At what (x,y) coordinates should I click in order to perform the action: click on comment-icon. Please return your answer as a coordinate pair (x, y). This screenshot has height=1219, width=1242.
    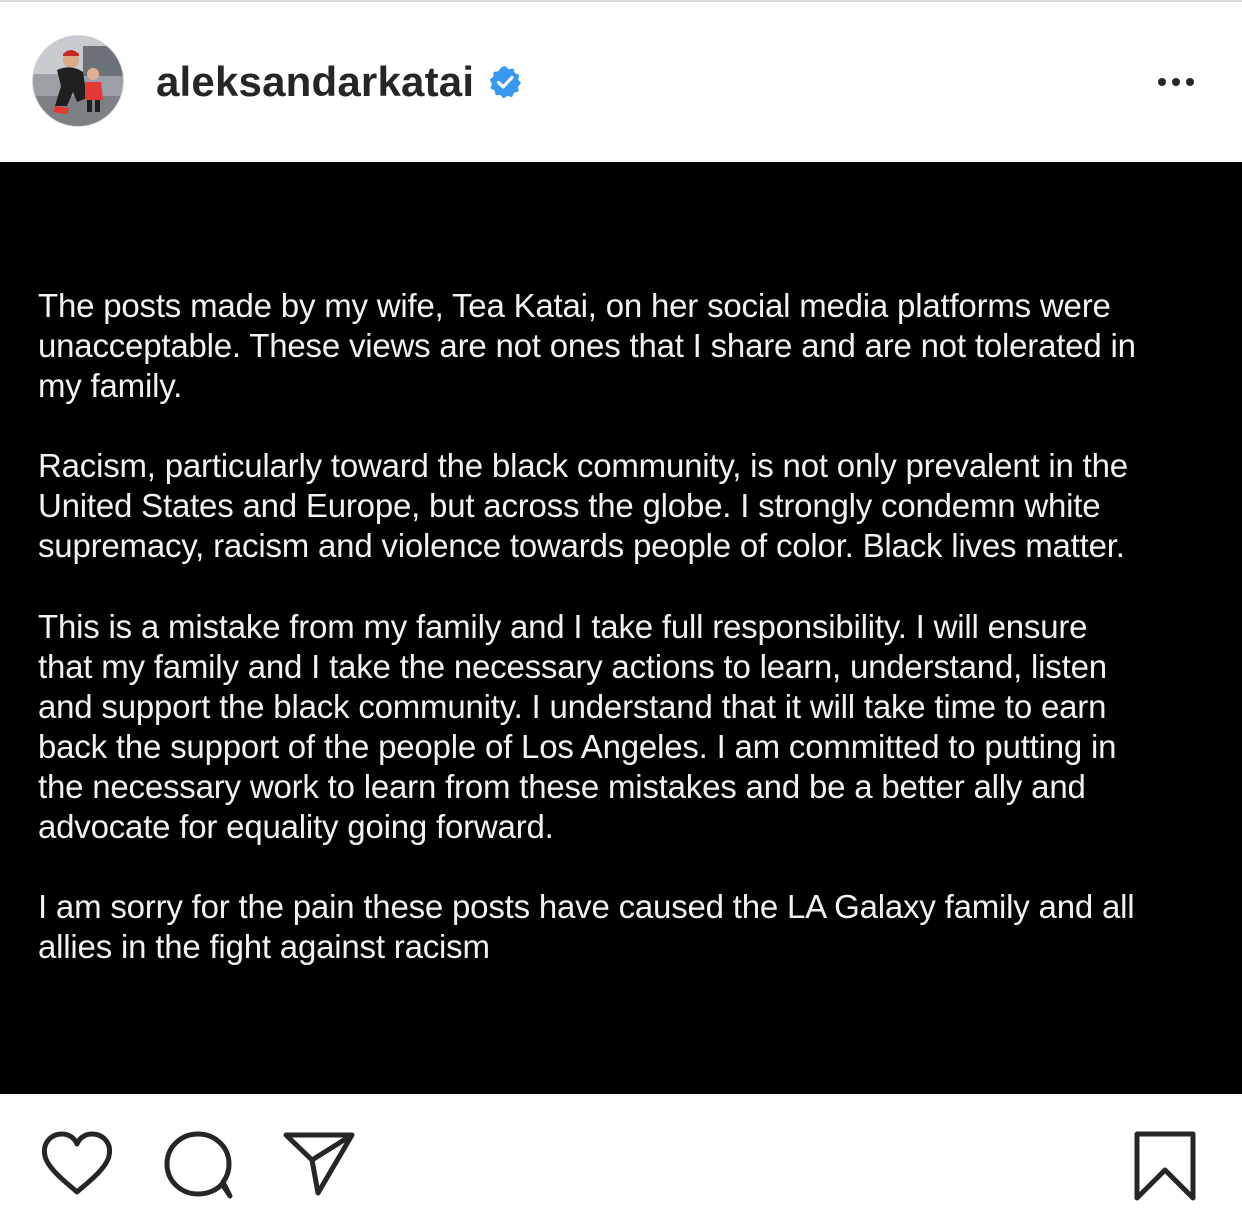
    Looking at the image, I should click on (199, 1167).